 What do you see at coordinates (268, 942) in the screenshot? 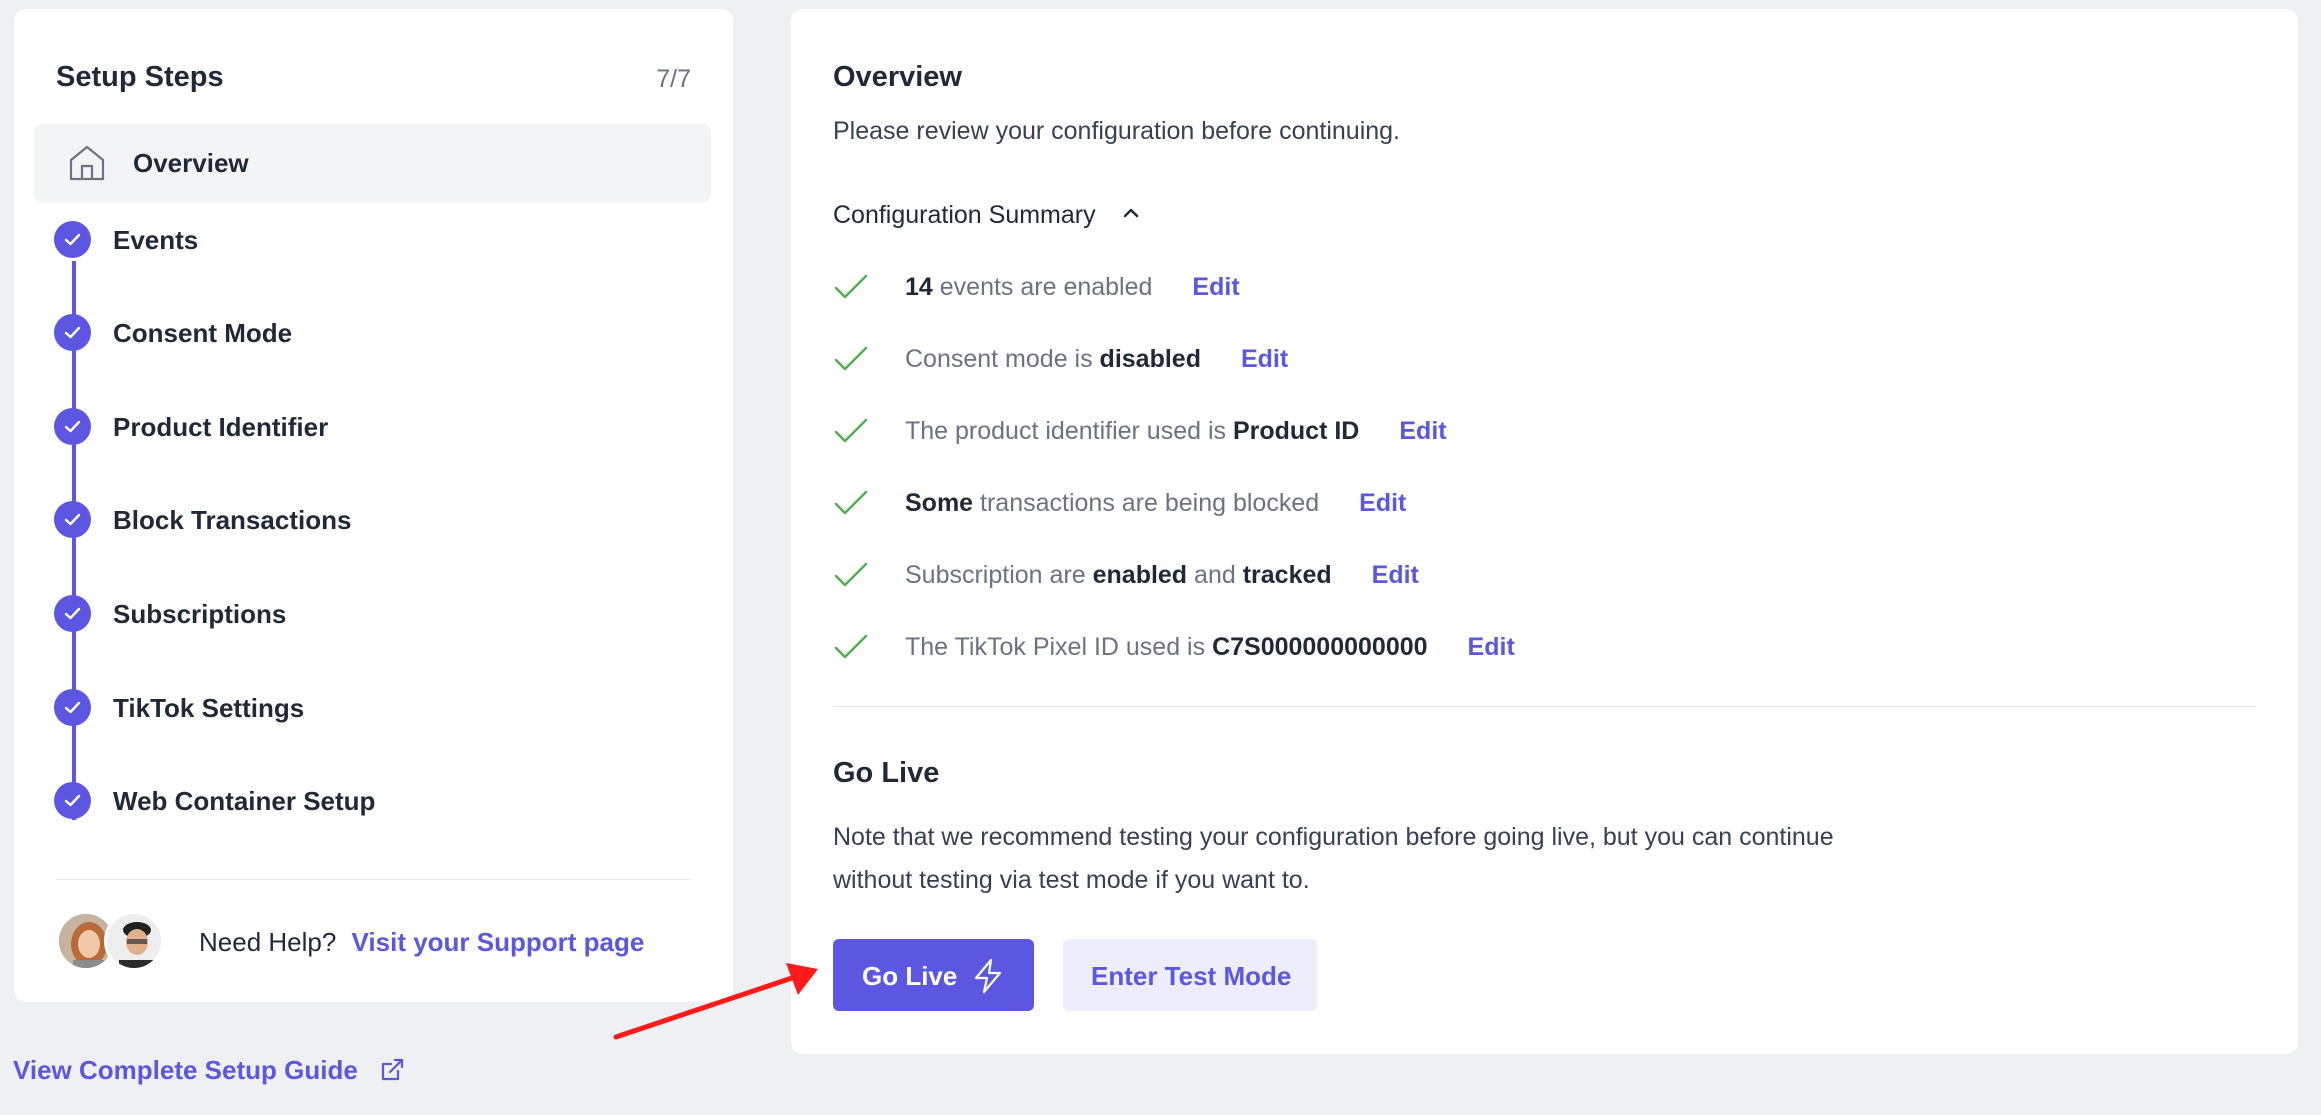
I see `help-question: Need Help?` at bounding box center [268, 942].